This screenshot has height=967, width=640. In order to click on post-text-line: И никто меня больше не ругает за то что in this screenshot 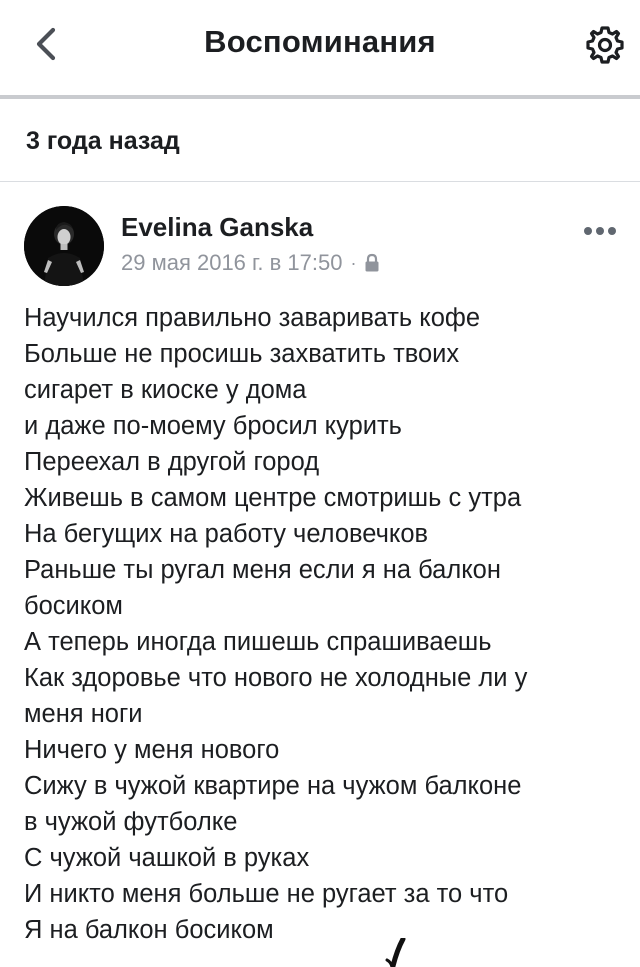, I will do `click(266, 894)`.